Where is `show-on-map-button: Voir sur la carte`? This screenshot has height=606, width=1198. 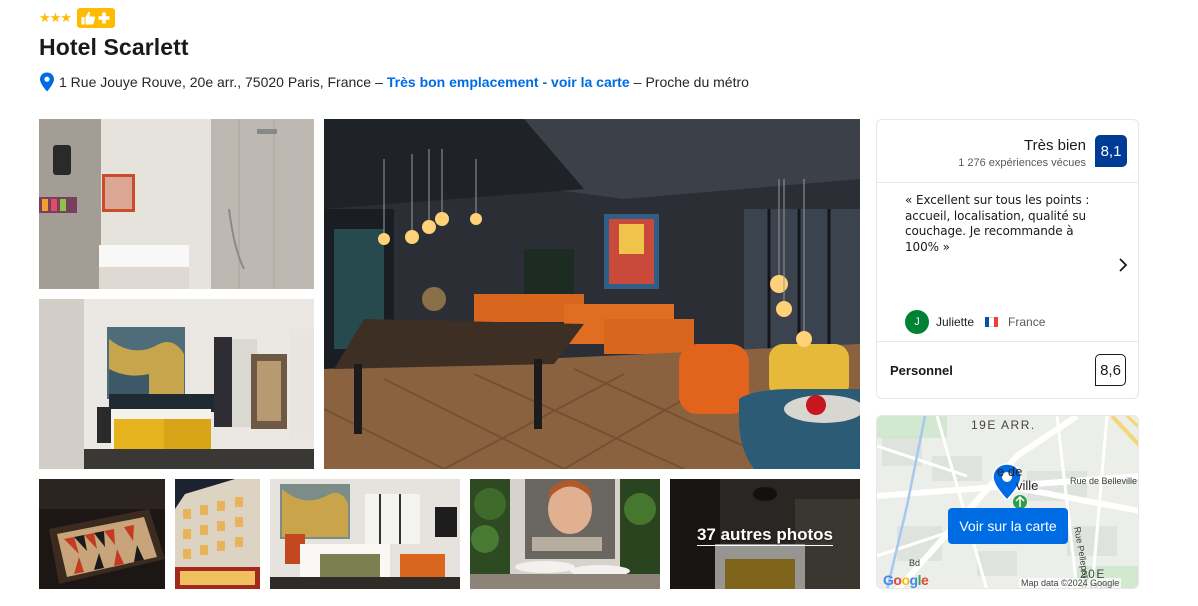
show-on-map-button: Voir sur la carte is located at coordinates (1008, 526).